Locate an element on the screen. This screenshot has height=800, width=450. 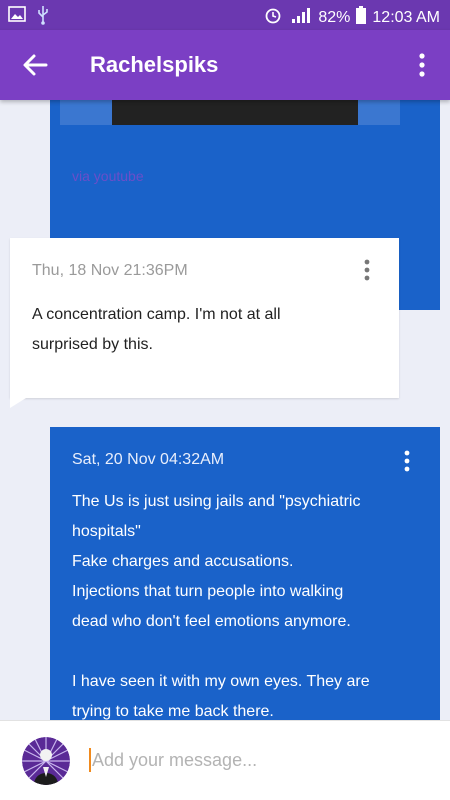
message-composer is located at coordinates (225, 760).